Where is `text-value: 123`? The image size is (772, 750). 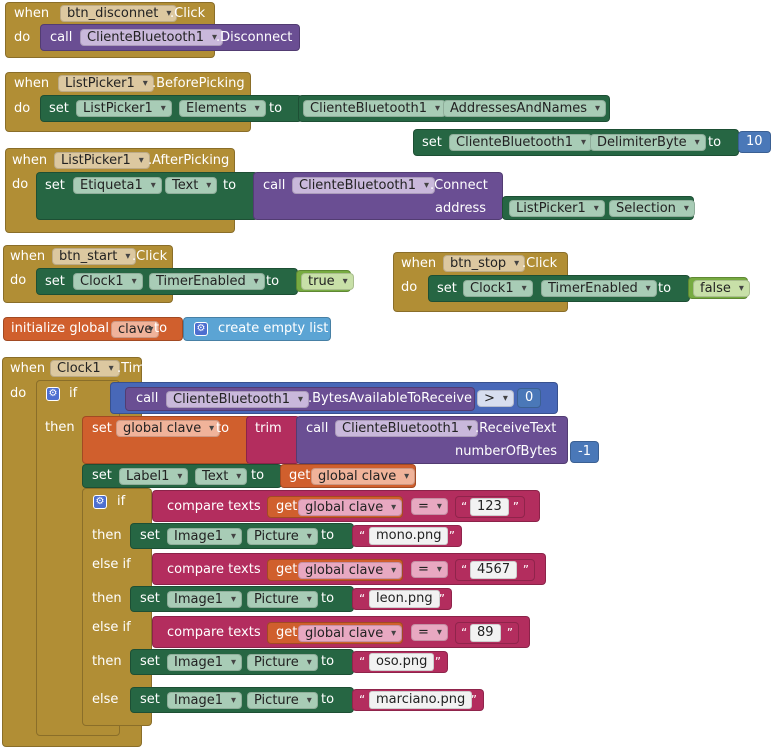 text-value: 123 is located at coordinates (489, 507).